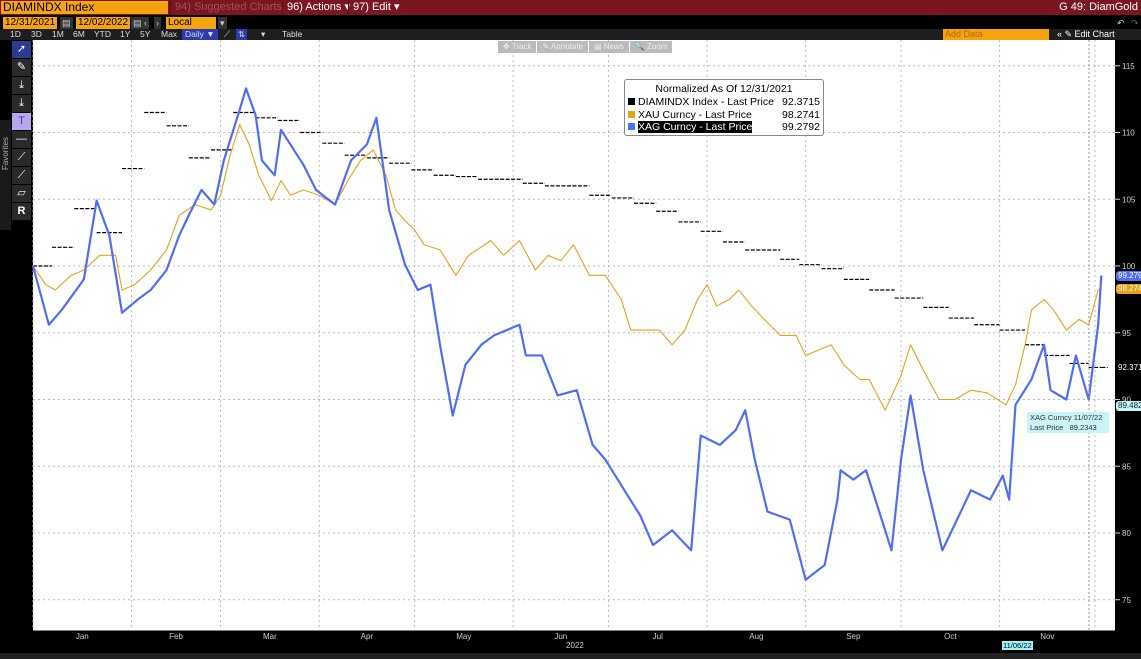 The height and width of the screenshot is (659, 1141). Describe the element at coordinates (801, 127) in the screenshot. I see `legend-value: 99.2792` at that location.